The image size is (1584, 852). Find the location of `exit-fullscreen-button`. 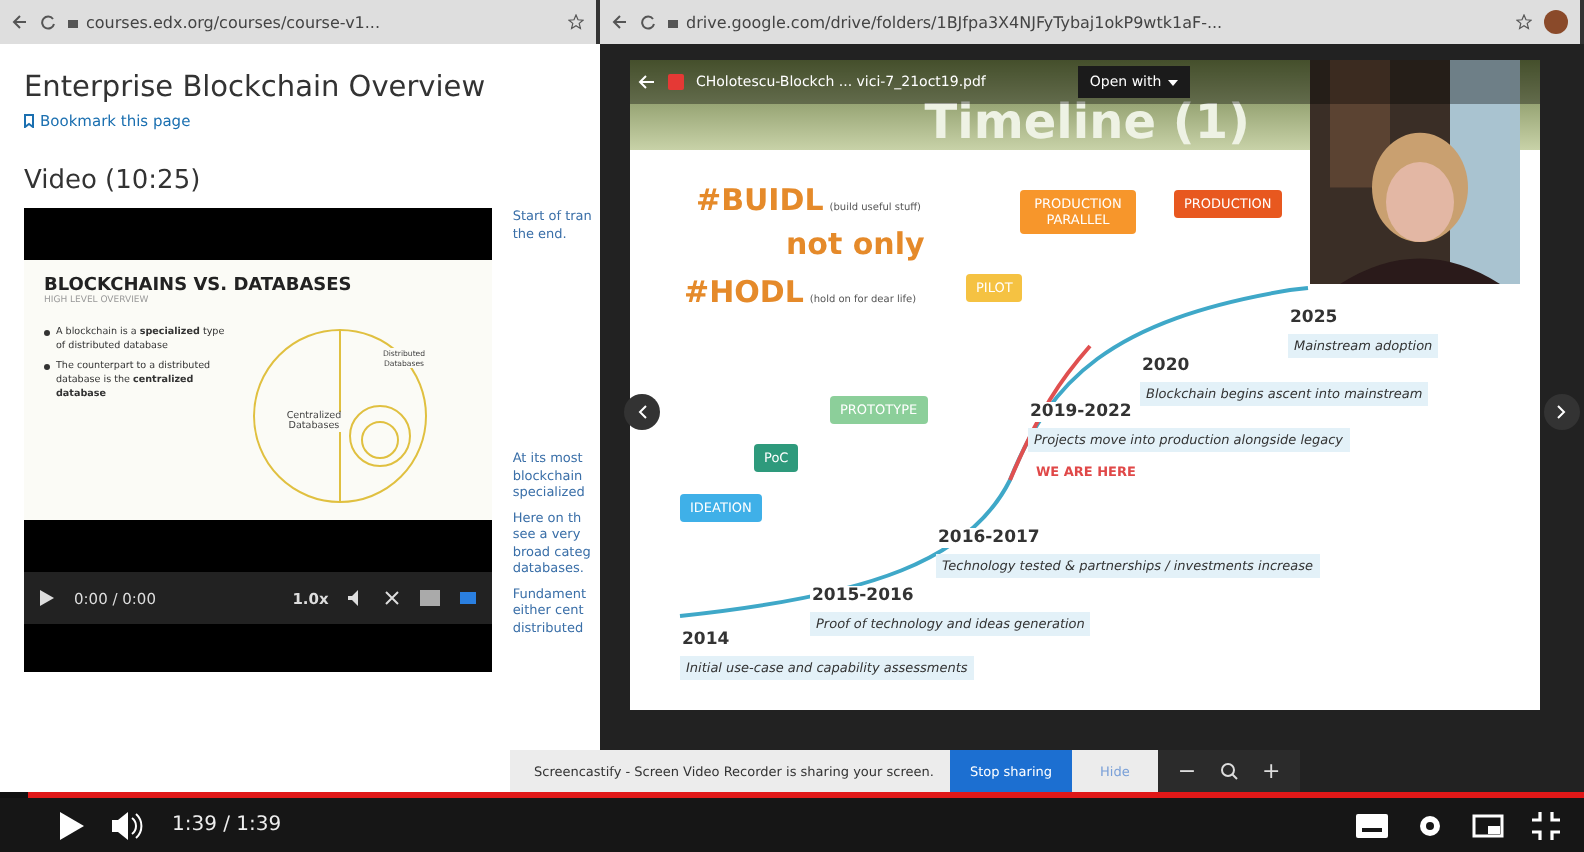

exit-fullscreen-button is located at coordinates (1546, 825).